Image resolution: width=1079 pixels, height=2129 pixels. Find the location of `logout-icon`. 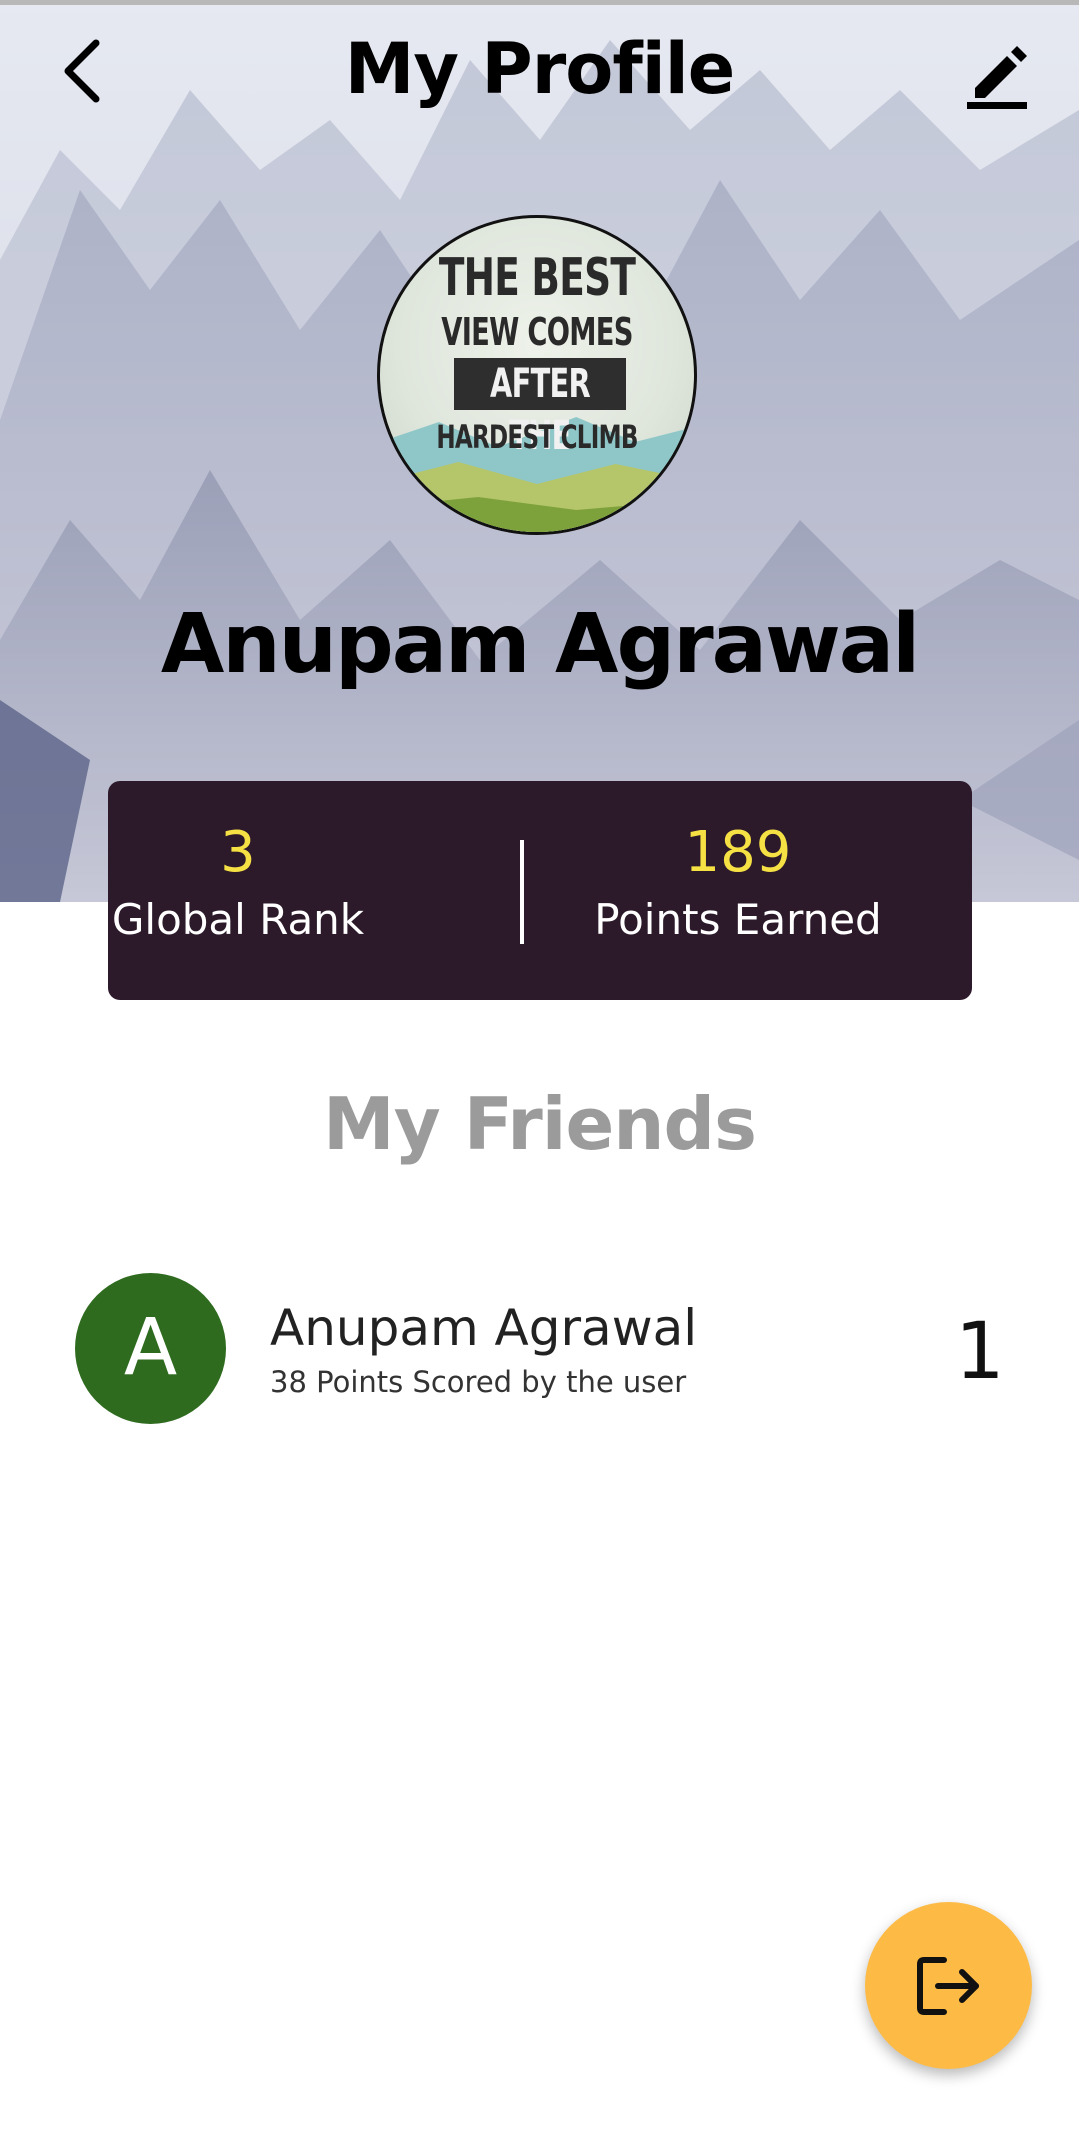

logout-icon is located at coordinates (947, 1985).